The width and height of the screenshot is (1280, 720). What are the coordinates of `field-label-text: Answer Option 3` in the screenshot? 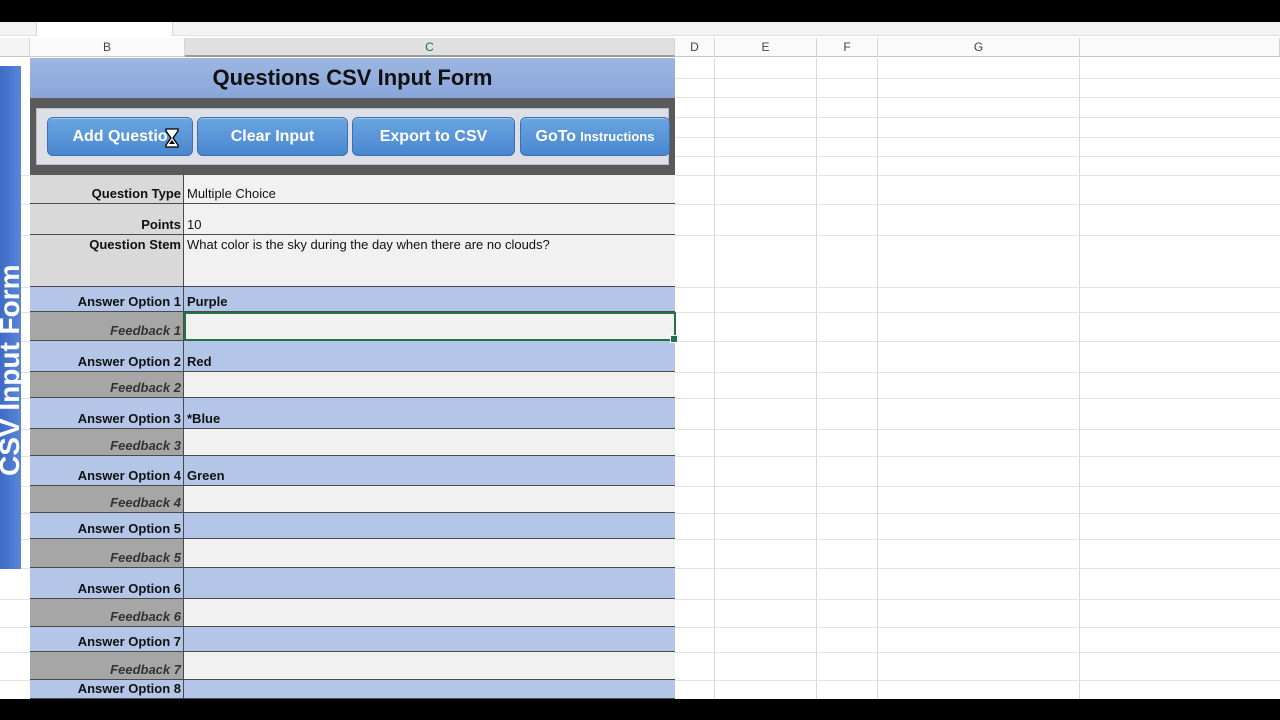 It's located at (129, 418).